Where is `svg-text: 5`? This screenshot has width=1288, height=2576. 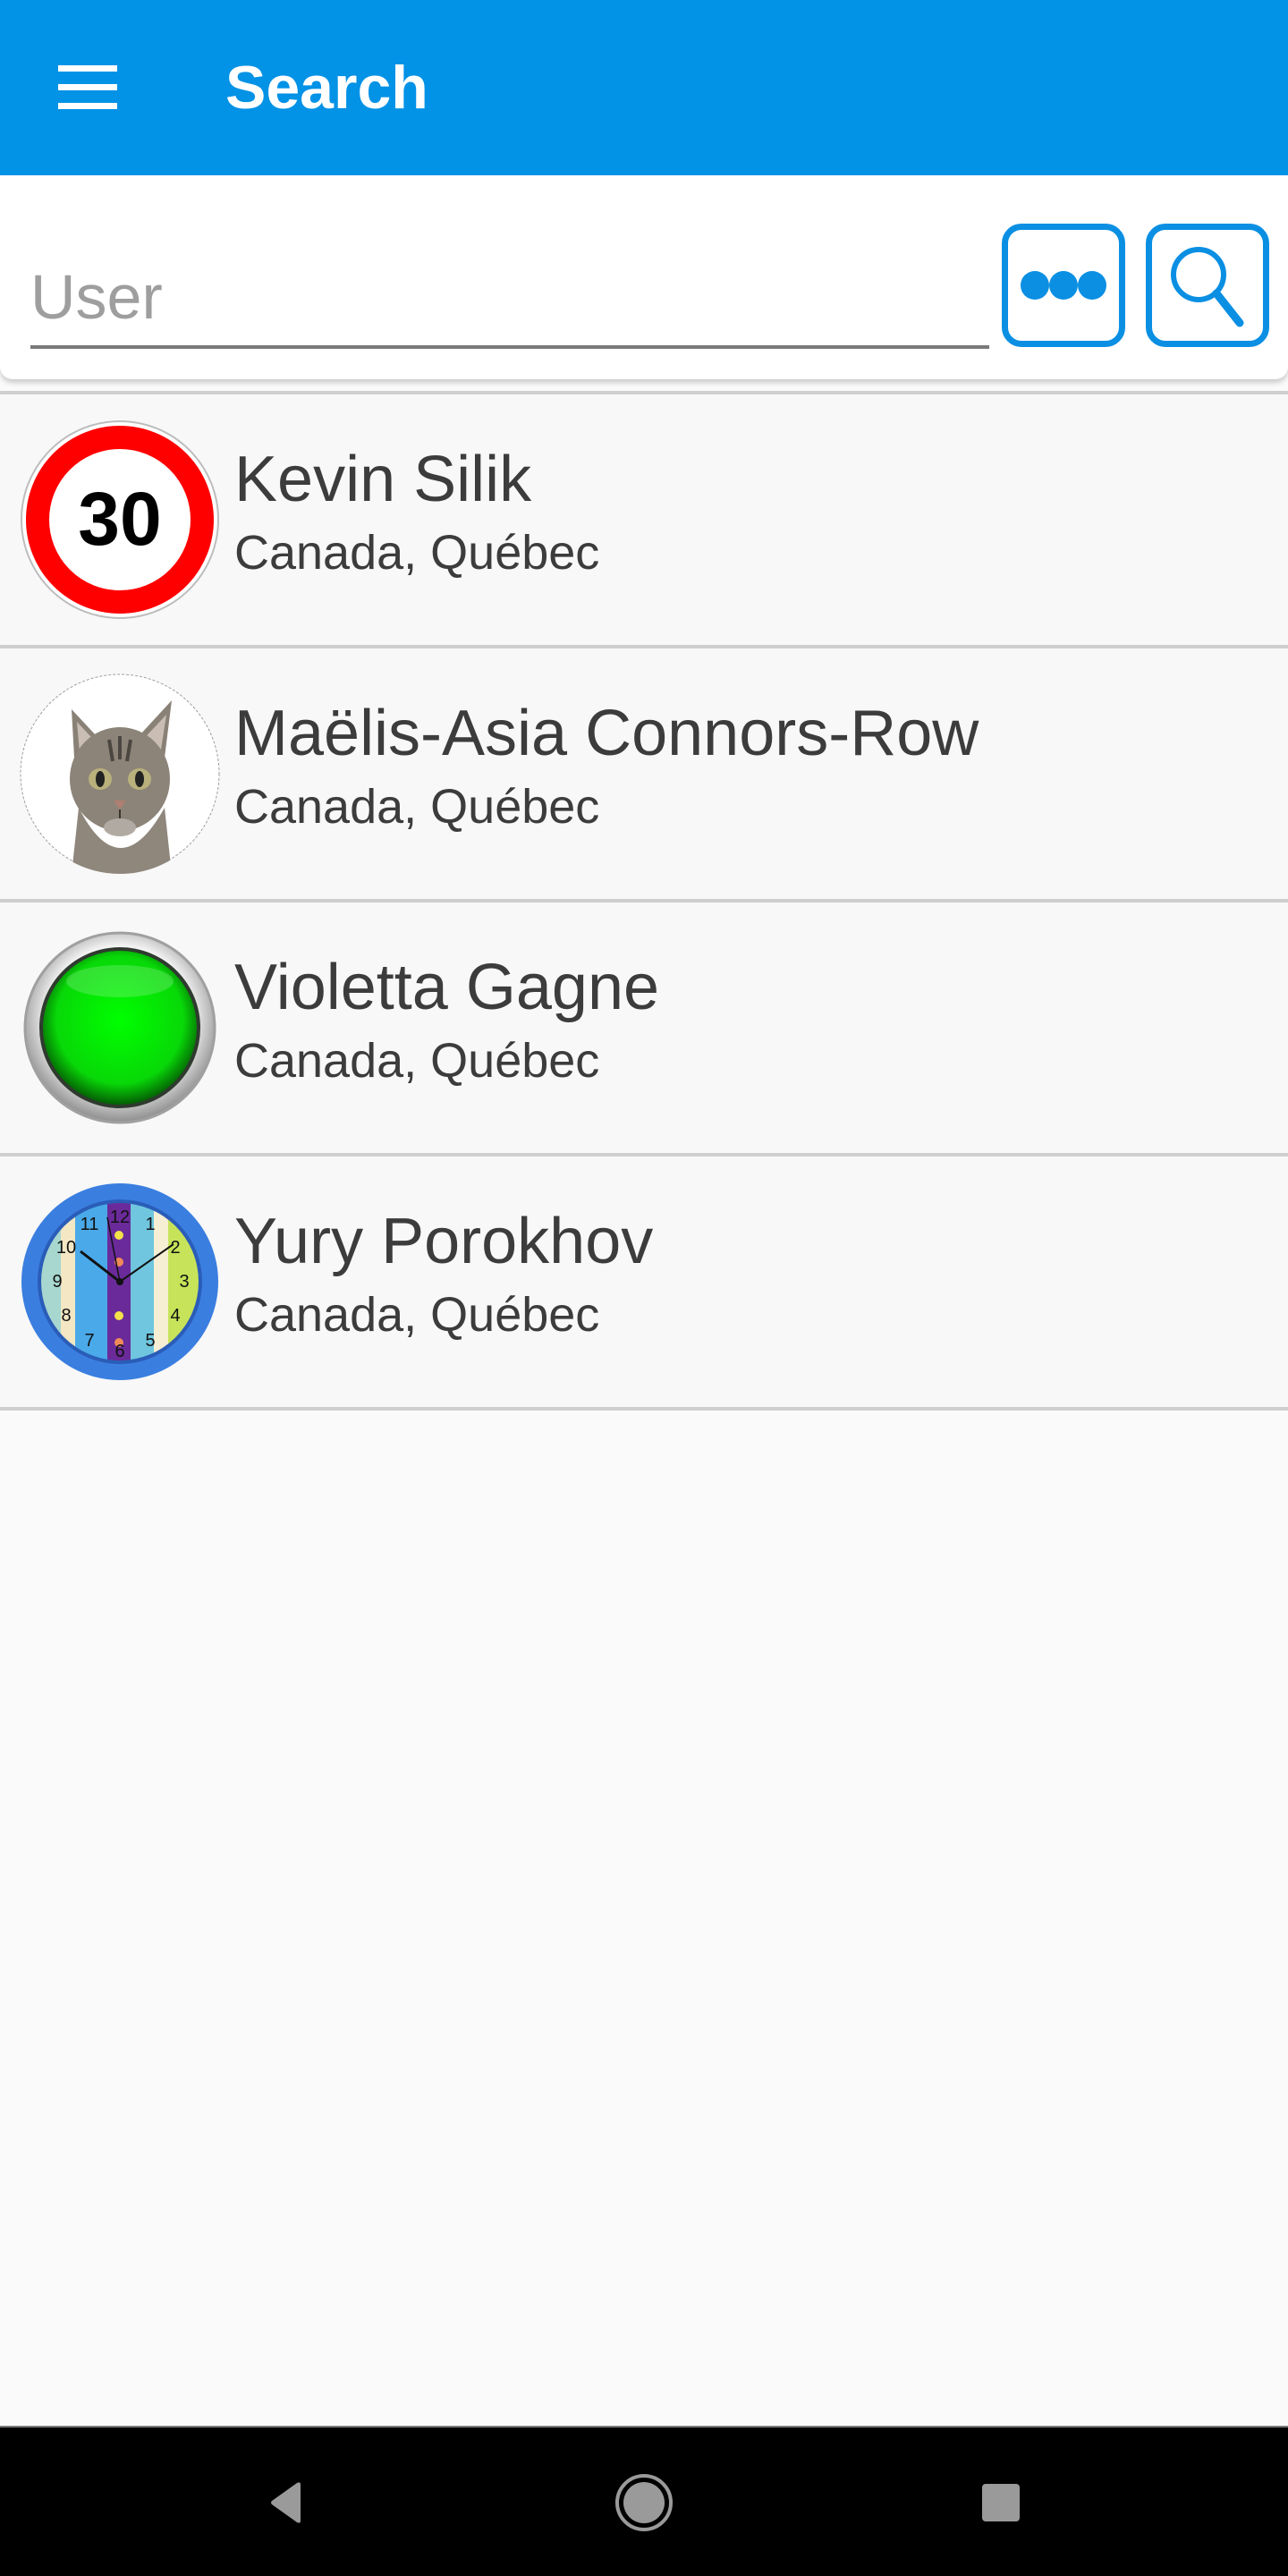
svg-text: 5 is located at coordinates (150, 1341).